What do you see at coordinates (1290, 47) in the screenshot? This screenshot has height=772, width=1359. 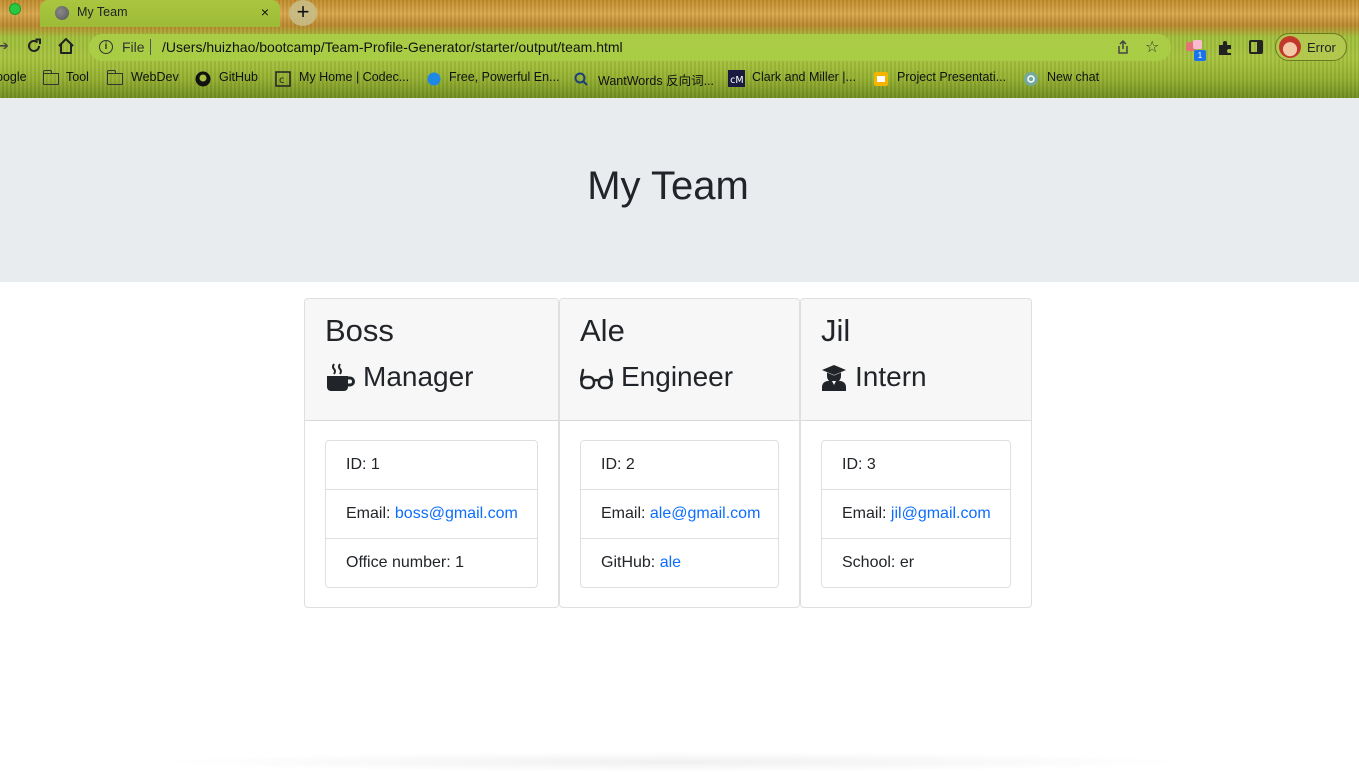 I see `avatar` at bounding box center [1290, 47].